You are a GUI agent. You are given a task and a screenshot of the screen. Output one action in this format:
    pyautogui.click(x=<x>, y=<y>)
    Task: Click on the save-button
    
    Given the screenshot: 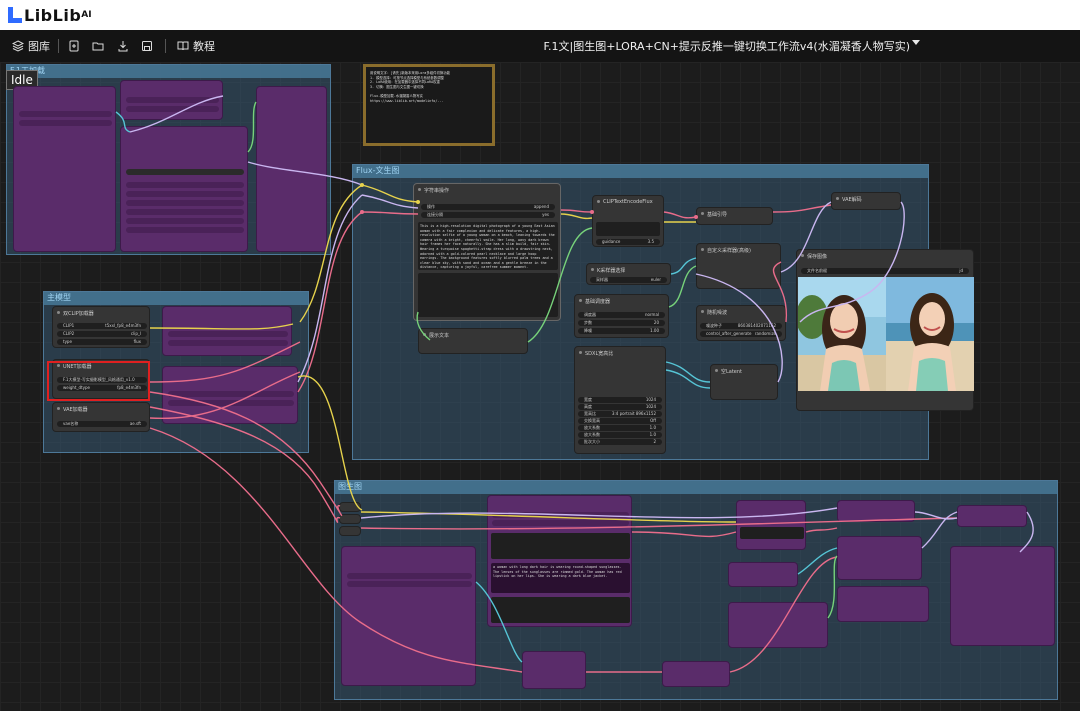 What is the action you would take?
    pyautogui.click(x=147, y=46)
    